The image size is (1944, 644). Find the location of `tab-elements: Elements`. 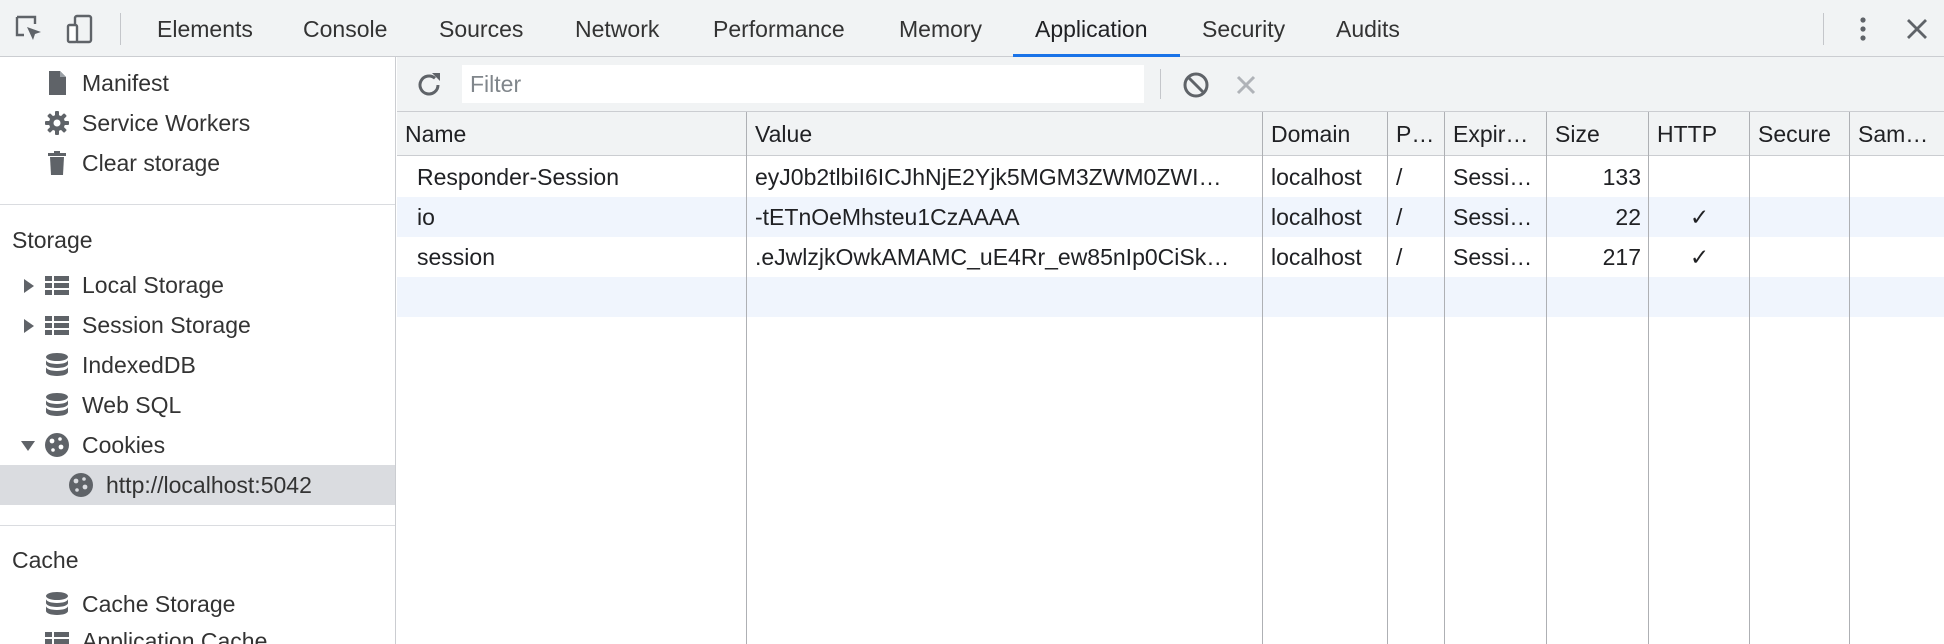

tab-elements: Elements is located at coordinates (205, 28).